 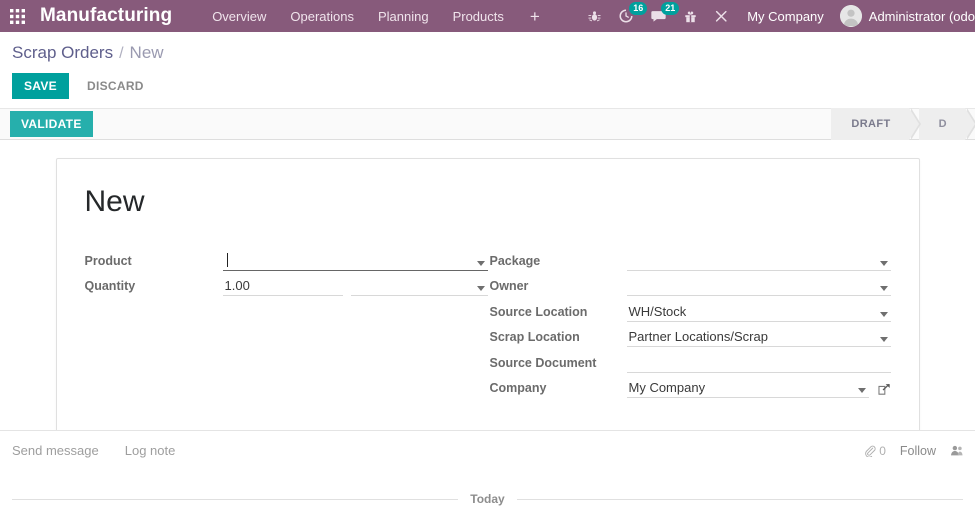 I want to click on breadcrumb: Scrap Orders / New, so click(x=487, y=48).